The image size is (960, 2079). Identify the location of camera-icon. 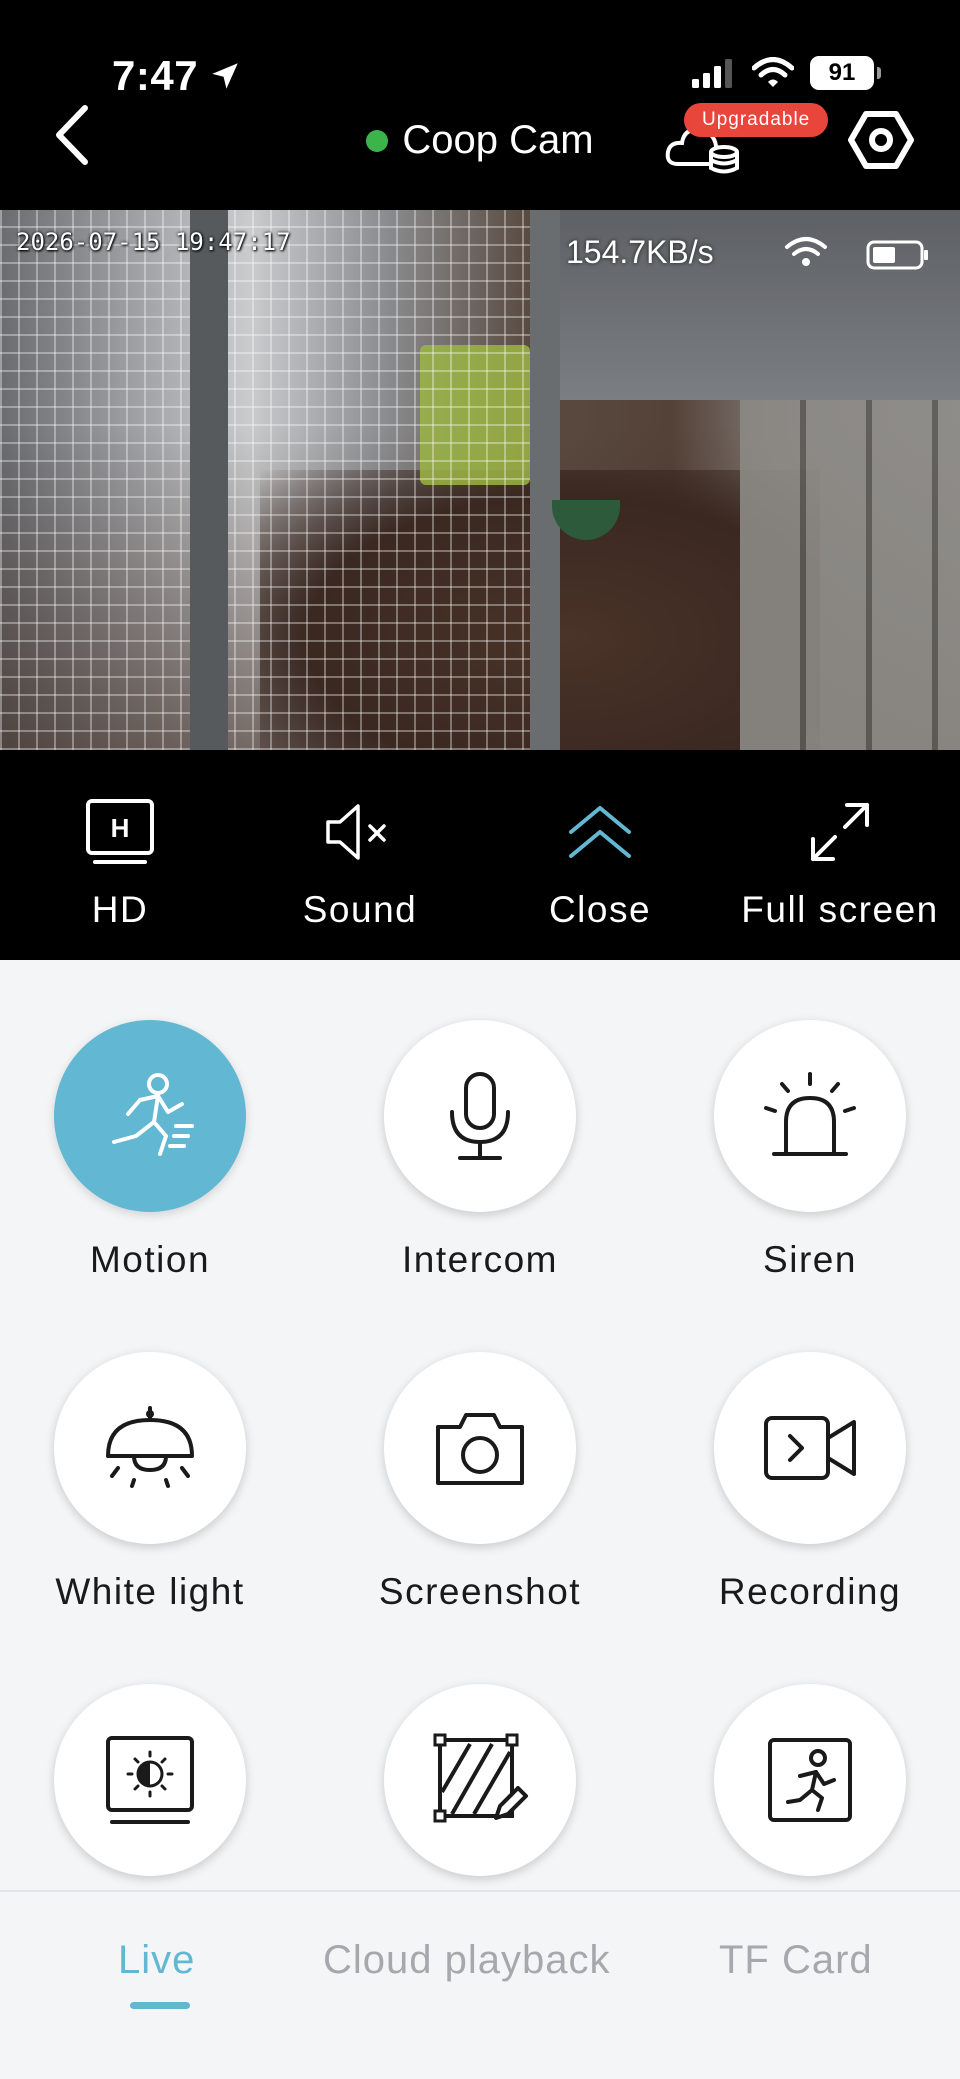
(480, 1449).